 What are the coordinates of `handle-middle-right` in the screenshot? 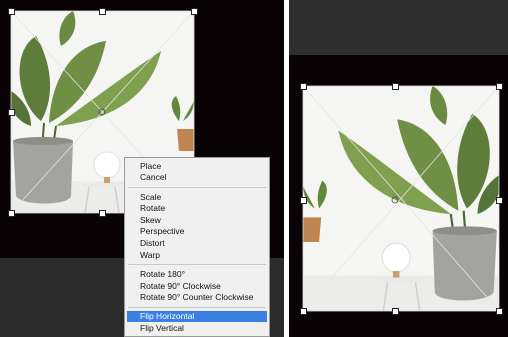 It's located at (499, 200).